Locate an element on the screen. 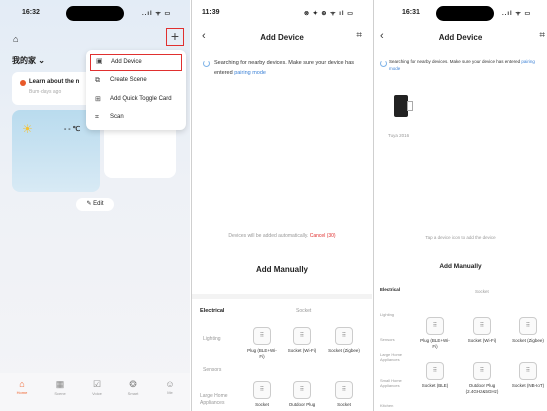 This screenshot has height=411, width=547. menu-item-label: Add Device is located at coordinates (126, 62).